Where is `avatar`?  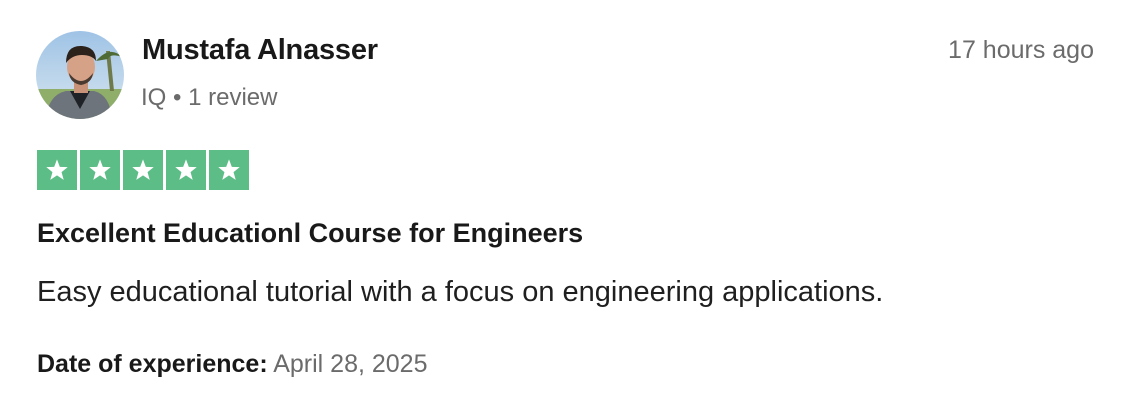 avatar is located at coordinates (80, 75).